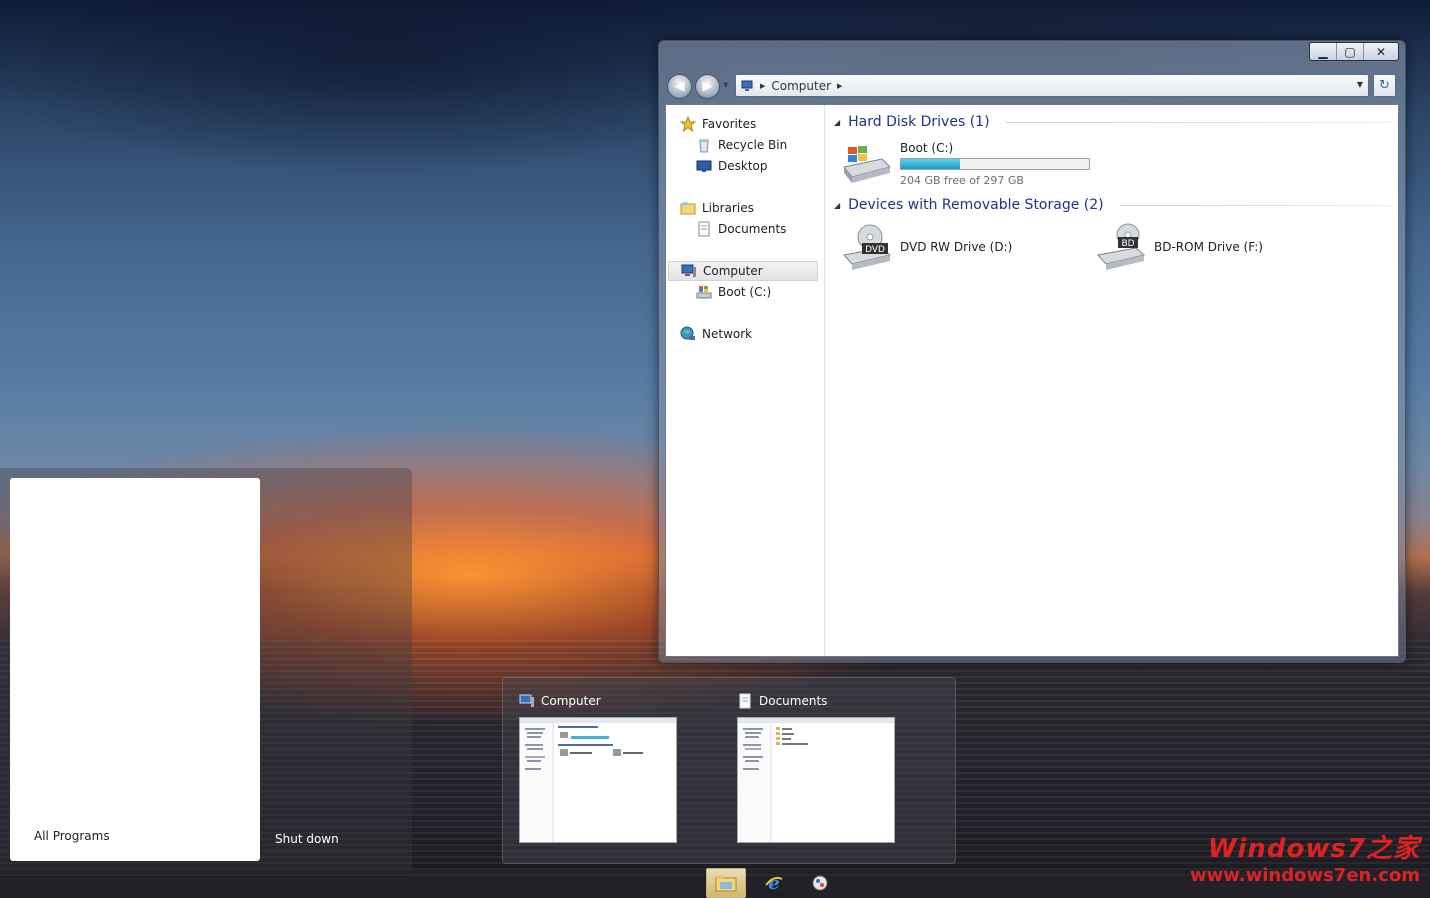  Describe the element at coordinates (729, 770) in the screenshot. I see `taskbar-preview-popup: Computer Documents` at that location.